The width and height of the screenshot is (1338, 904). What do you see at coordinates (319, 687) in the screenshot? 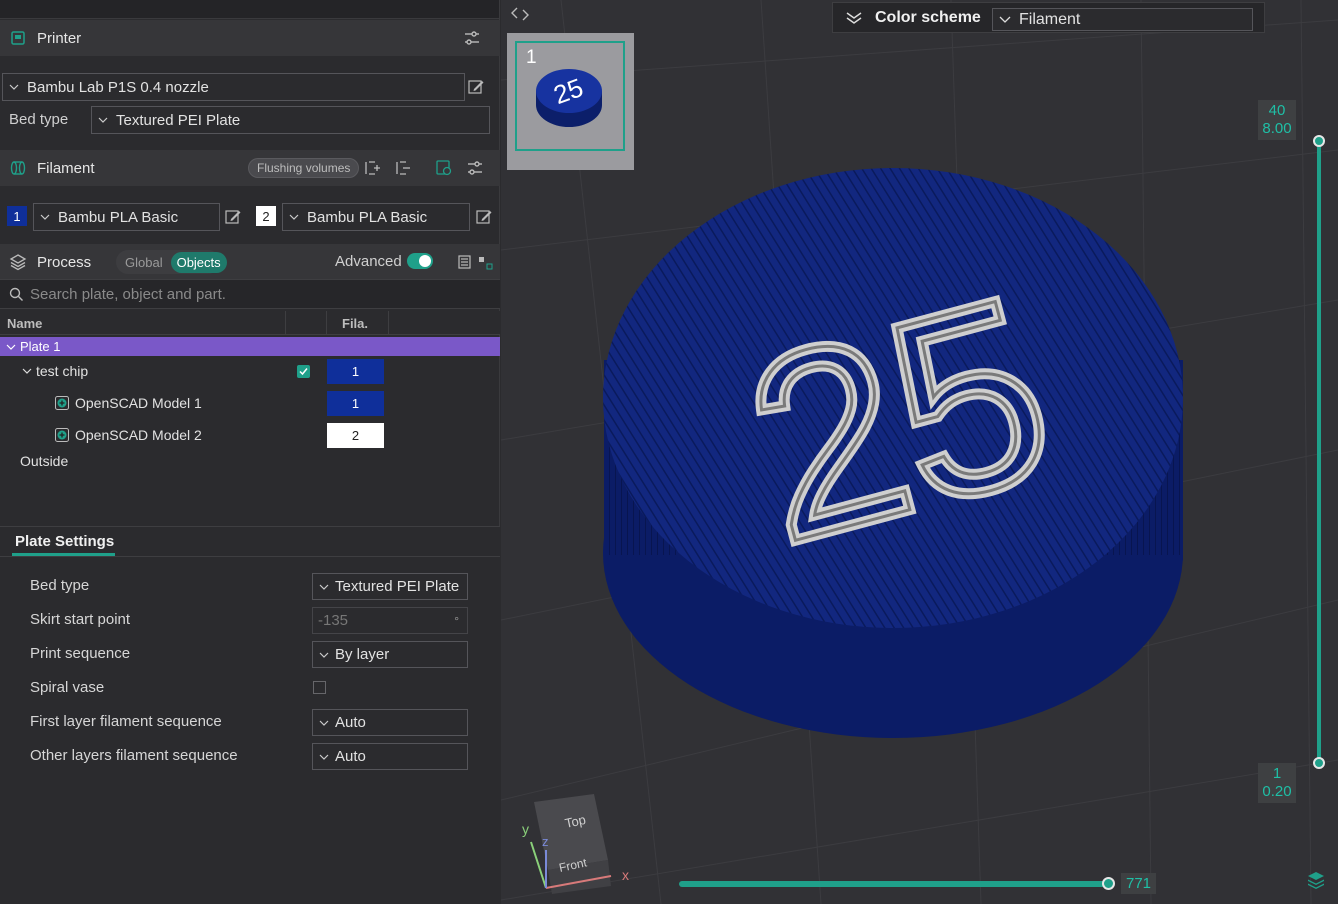
I see `ps-spiral-vase-checkbox` at bounding box center [319, 687].